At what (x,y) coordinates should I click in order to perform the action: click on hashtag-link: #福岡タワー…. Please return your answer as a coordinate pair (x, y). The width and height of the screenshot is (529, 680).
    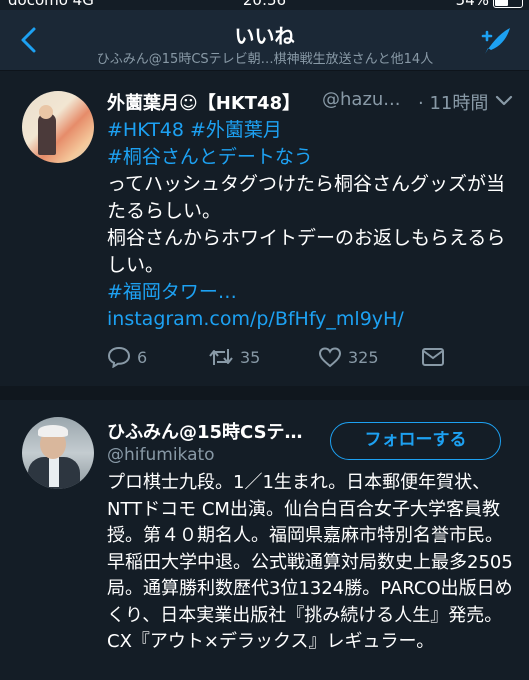
    Looking at the image, I should click on (172, 292).